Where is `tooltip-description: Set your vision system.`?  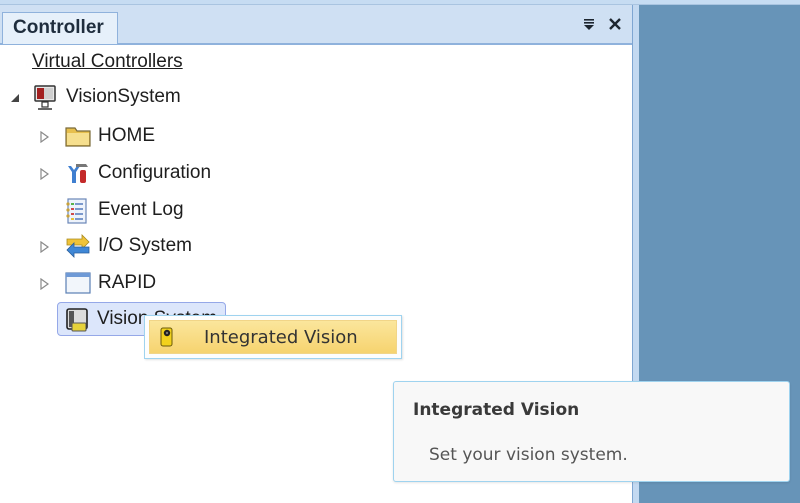 tooltip-description: Set your vision system. is located at coordinates (528, 455).